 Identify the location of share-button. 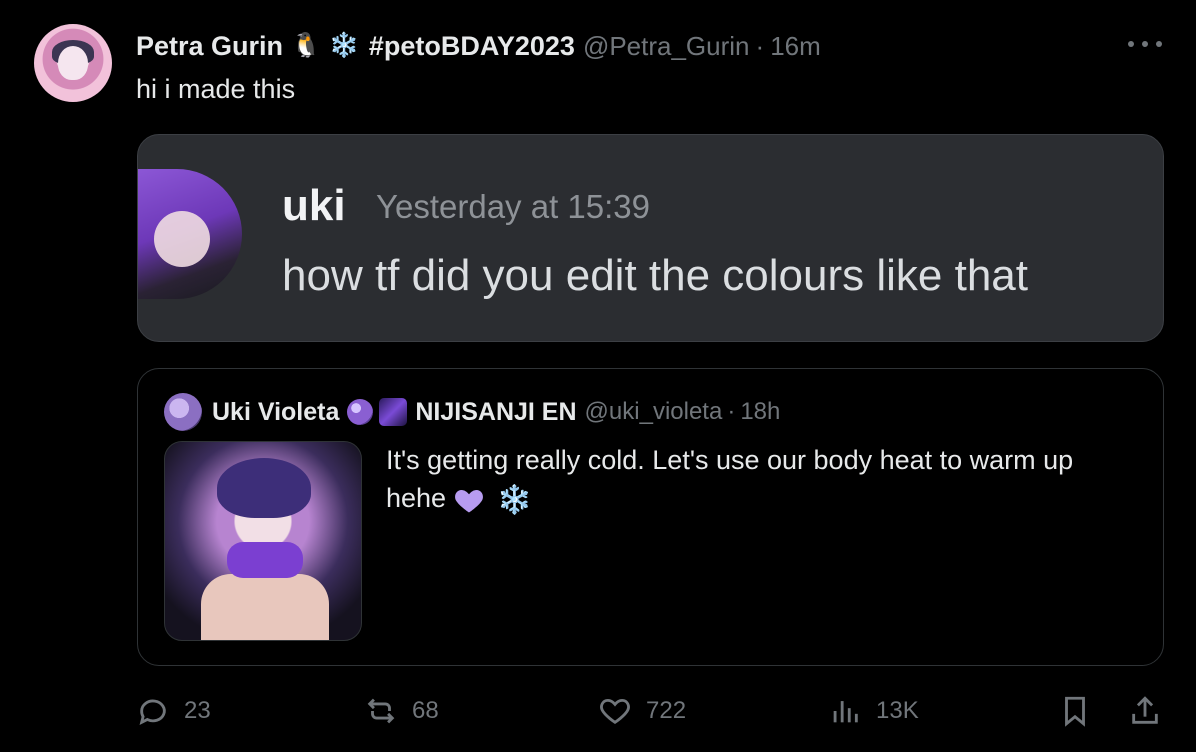
(1145, 711).